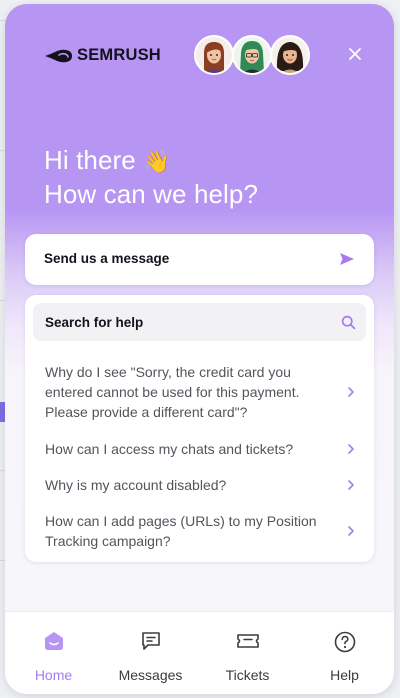 This screenshot has height=698, width=400. Describe the element at coordinates (247, 641) in the screenshot. I see `tickets-icon` at that location.